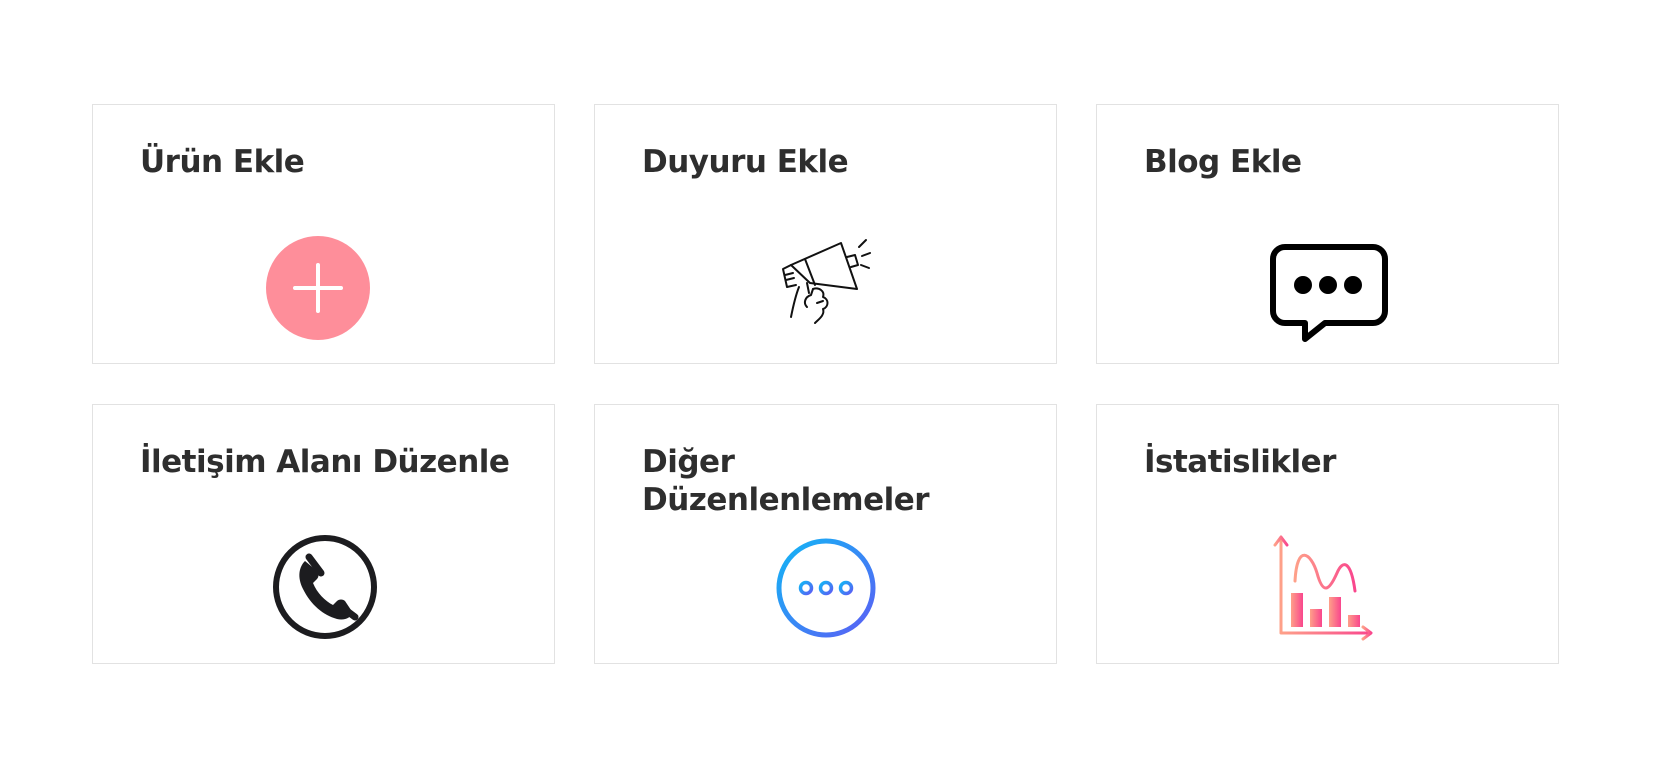 Image resolution: width=1665 pixels, height=769 pixels. What do you see at coordinates (323, 234) in the screenshot?
I see `card-add-product: Ürün Ekle` at bounding box center [323, 234].